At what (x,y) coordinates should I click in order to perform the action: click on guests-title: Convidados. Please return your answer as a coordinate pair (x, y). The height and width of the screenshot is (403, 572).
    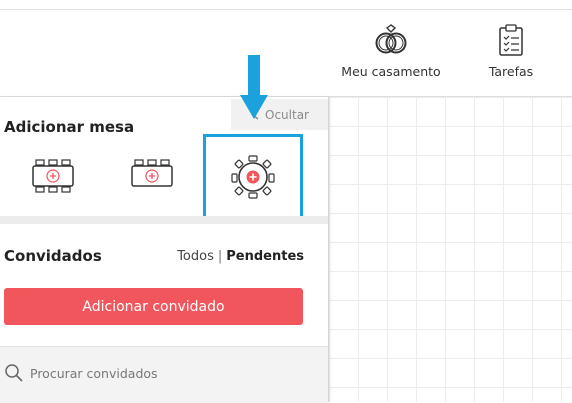
    Looking at the image, I should click on (53, 256).